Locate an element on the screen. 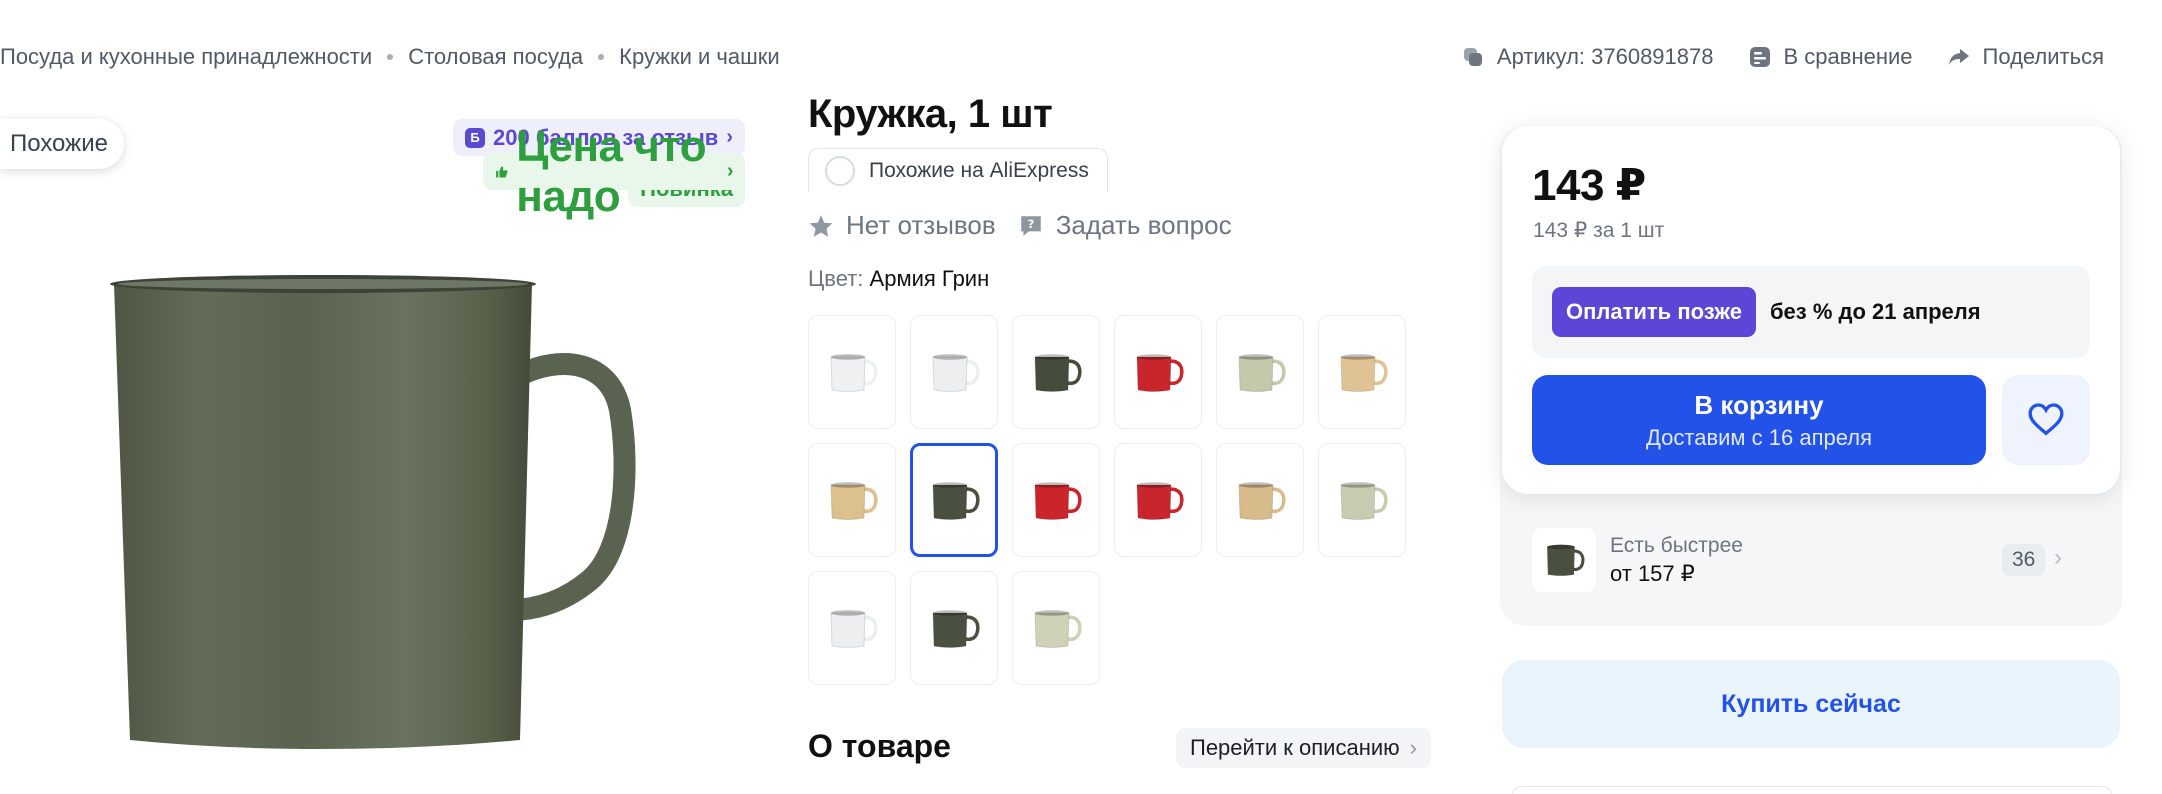 The width and height of the screenshot is (2162, 794). reviews-row: Нет отзывов ? Задать вопрос is located at coordinates (1020, 225).